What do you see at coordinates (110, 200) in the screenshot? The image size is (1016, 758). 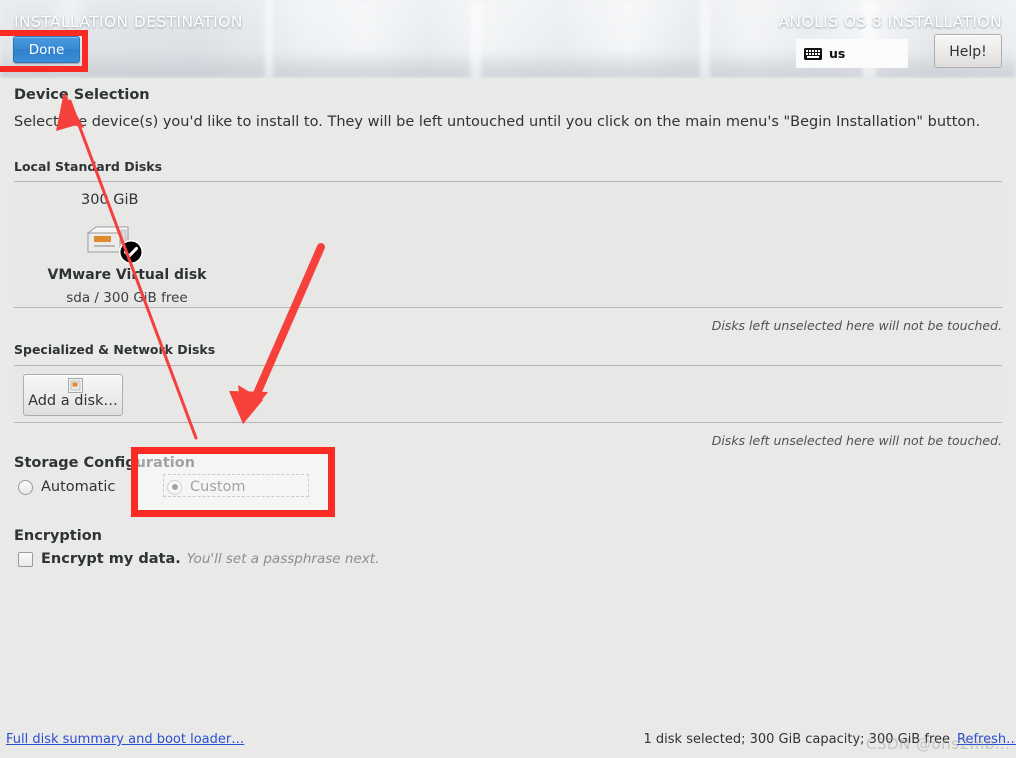 I see `disk-capacity: 300 GiB` at bounding box center [110, 200].